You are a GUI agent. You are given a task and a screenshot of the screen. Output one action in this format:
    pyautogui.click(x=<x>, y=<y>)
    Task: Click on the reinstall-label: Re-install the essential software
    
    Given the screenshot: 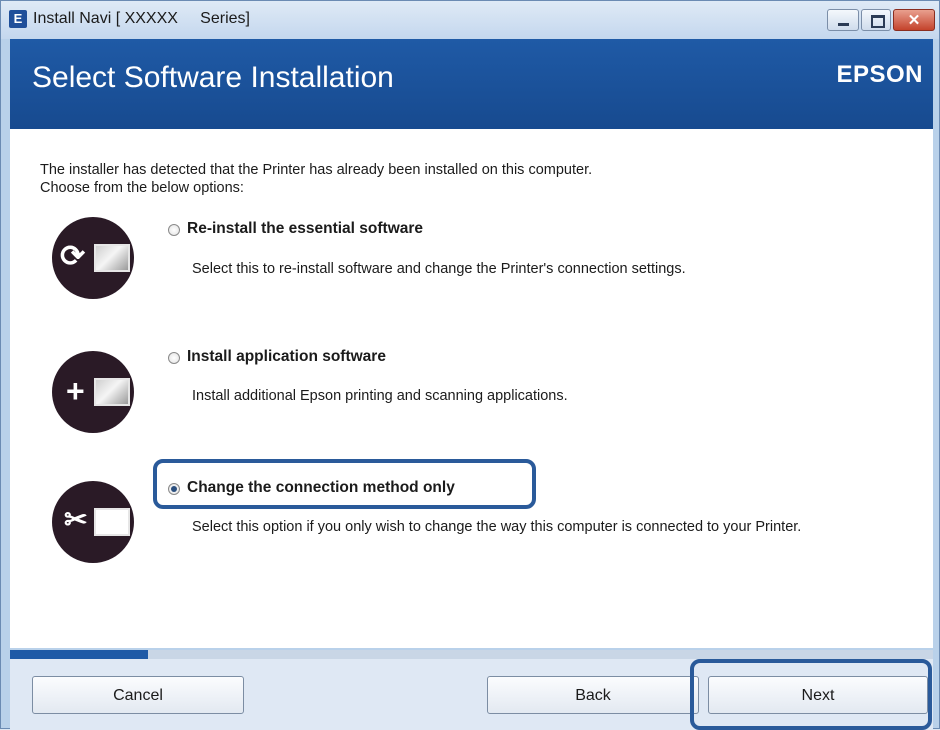 What is the action you would take?
    pyautogui.click(x=305, y=229)
    